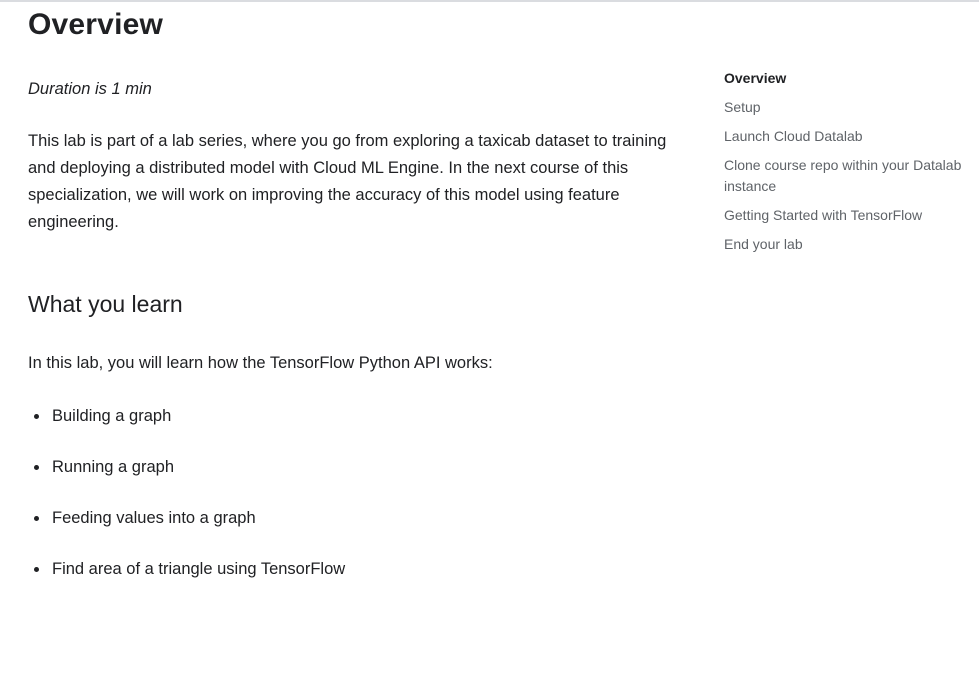 The height and width of the screenshot is (677, 979). I want to click on list-item: Feeding values into a graph, so click(186, 531).